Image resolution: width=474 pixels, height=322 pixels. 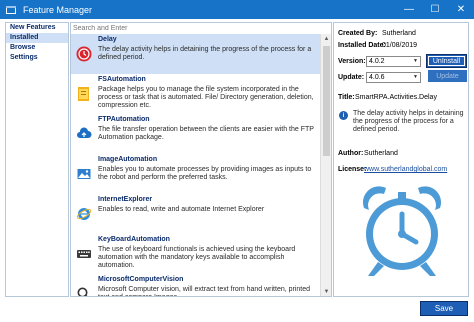 What do you see at coordinates (122, 79) in the screenshot?
I see `feature-name: FSAutomation` at bounding box center [122, 79].